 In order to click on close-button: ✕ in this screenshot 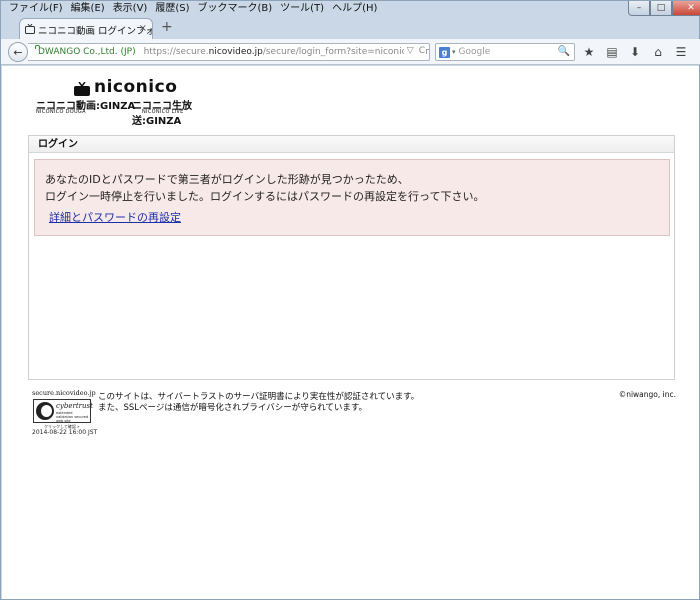, I will do `click(686, 8)`.